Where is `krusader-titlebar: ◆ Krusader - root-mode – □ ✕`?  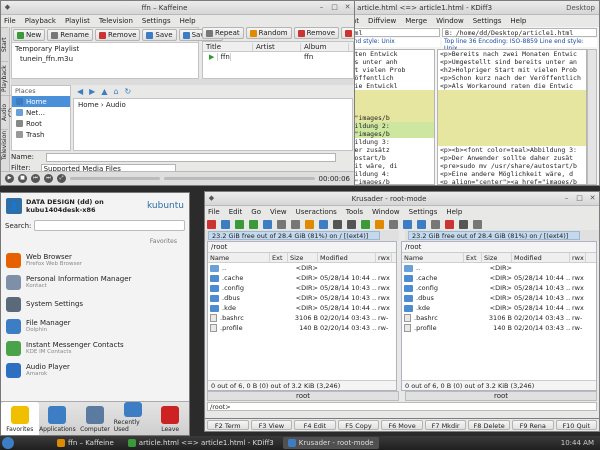
krusader-titlebar: ◆ Krusader - root-mode – □ ✕ is located at coordinates (402, 199).